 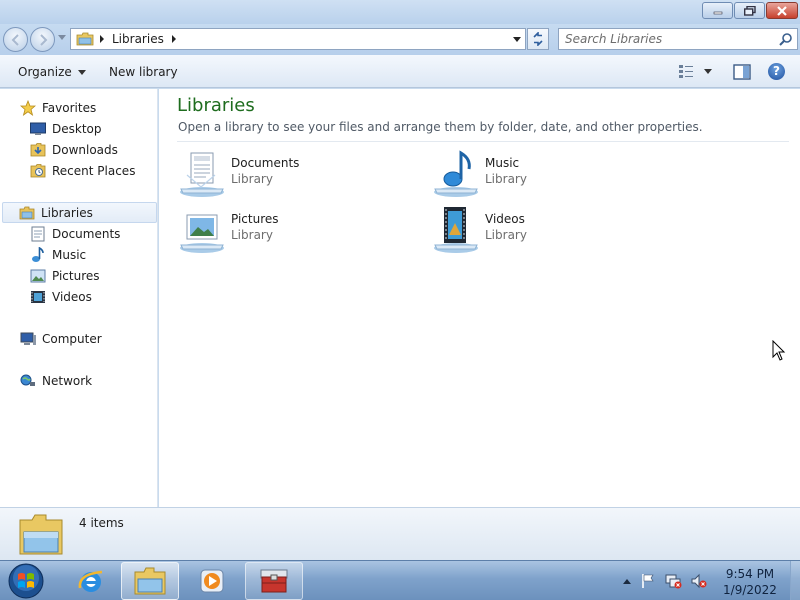 I want to click on computer-icon, so click(x=28, y=339).